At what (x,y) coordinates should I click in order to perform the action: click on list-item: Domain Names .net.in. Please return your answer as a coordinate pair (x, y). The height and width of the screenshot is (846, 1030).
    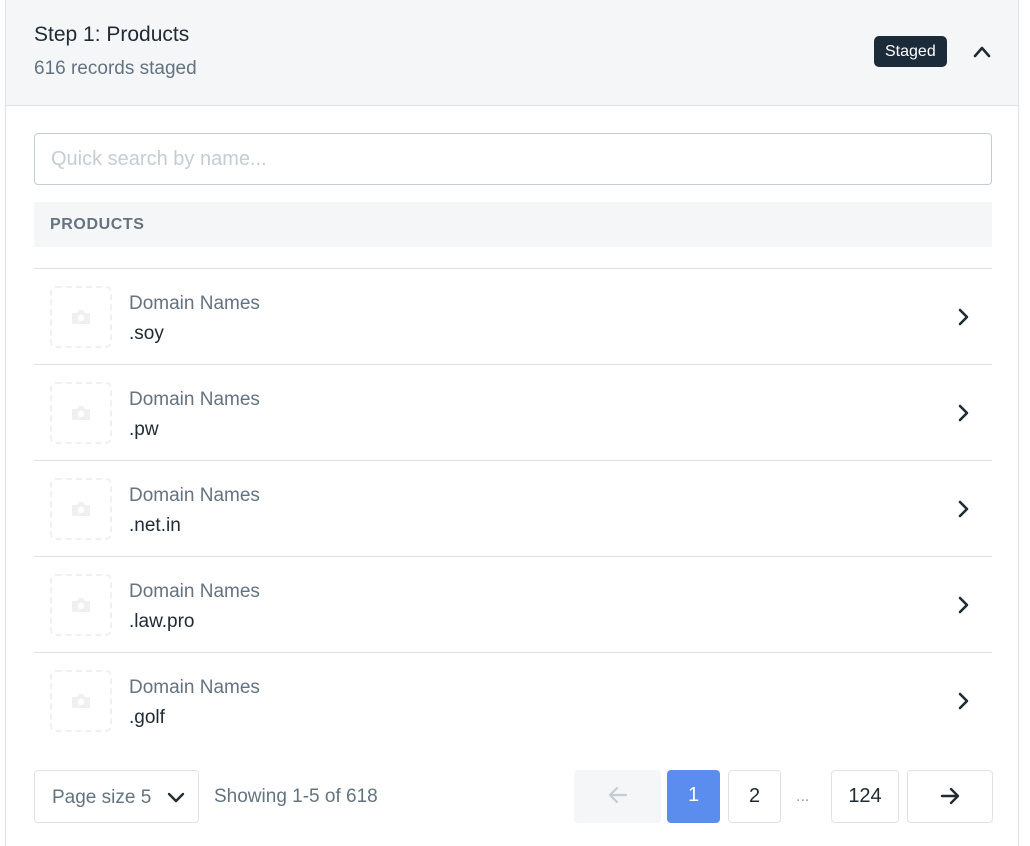
    Looking at the image, I should click on (513, 508).